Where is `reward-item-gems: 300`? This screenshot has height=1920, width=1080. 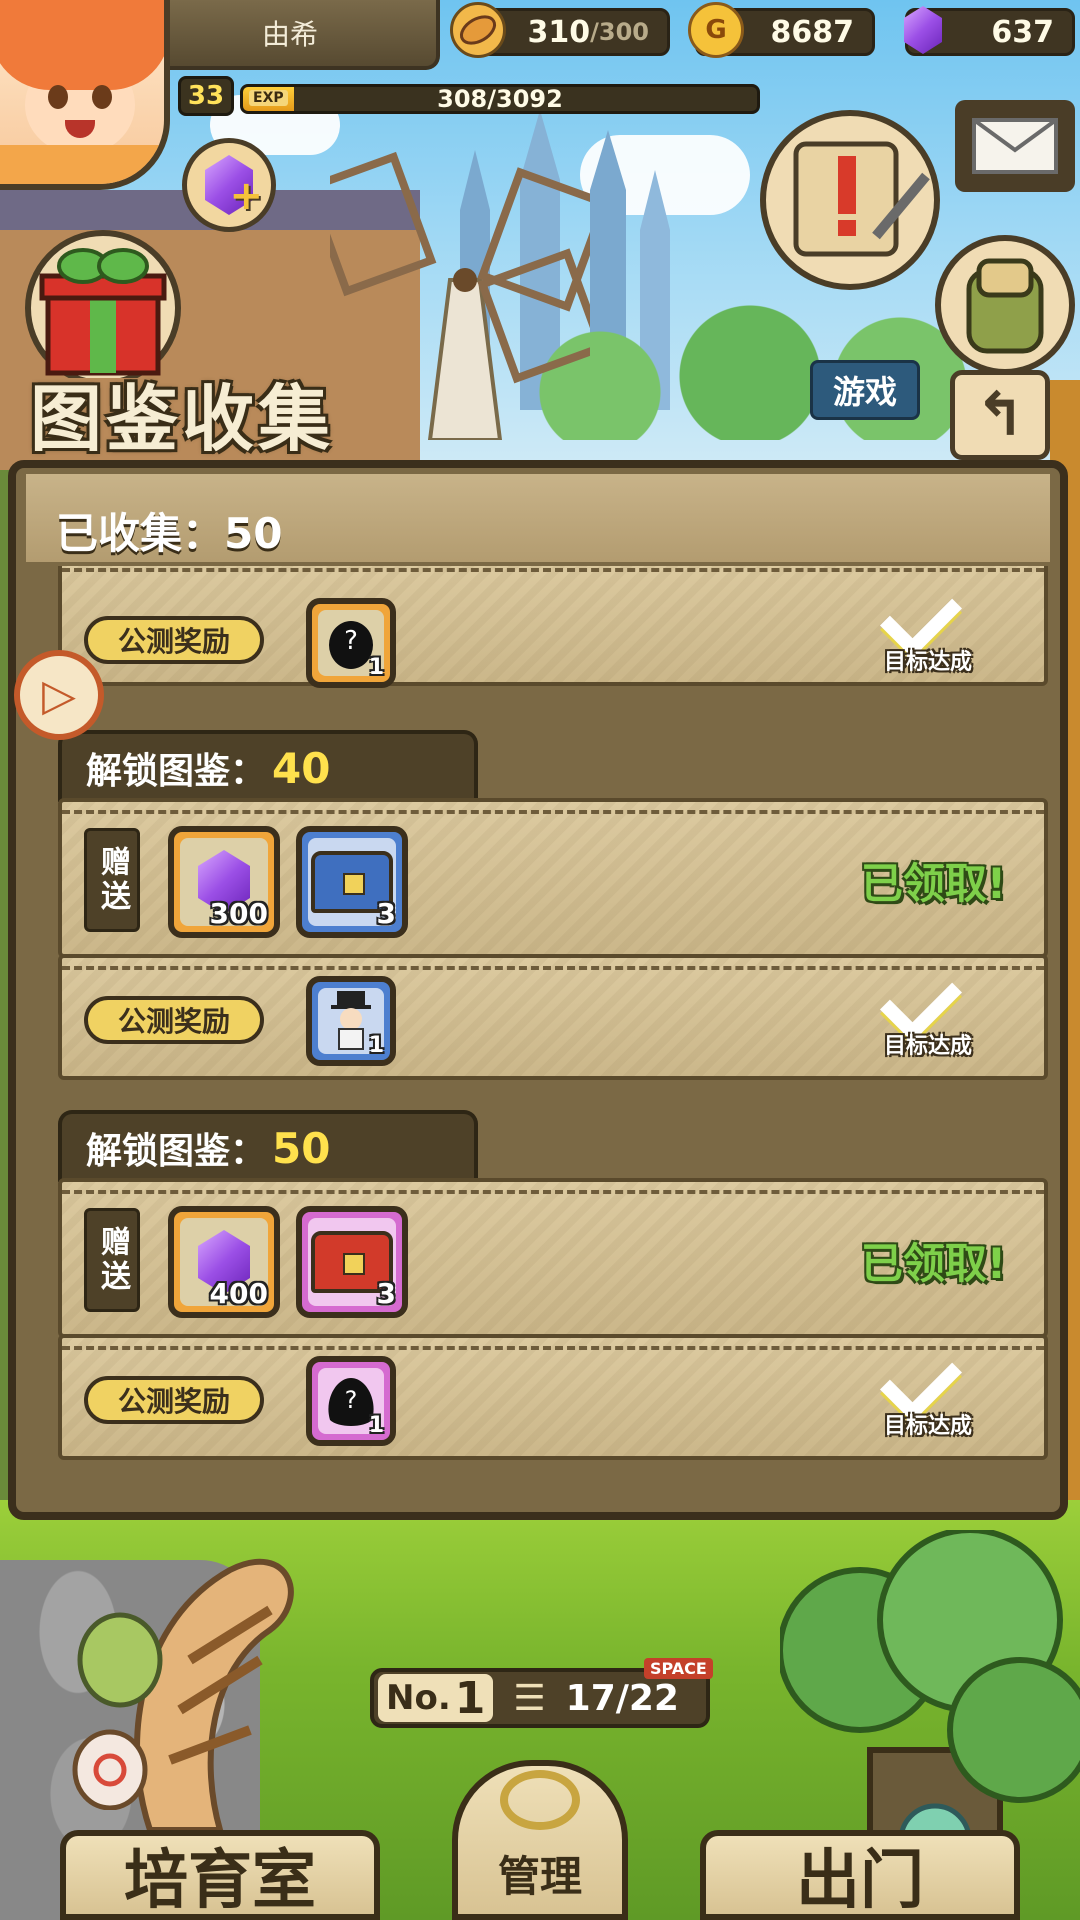
reward-item-gems: 300 is located at coordinates (224, 882).